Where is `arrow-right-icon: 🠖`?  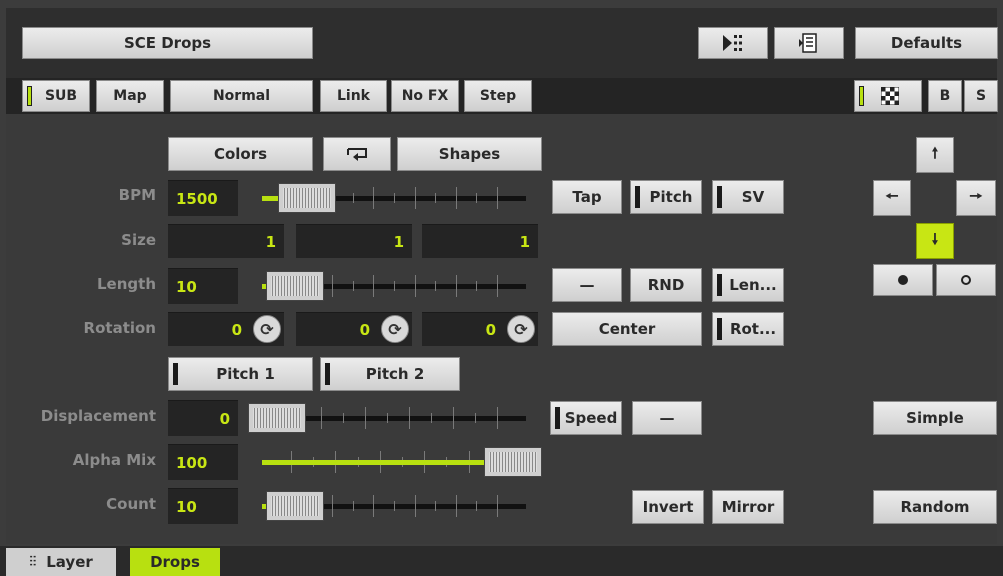
arrow-right-icon: 🠖 is located at coordinates (976, 195).